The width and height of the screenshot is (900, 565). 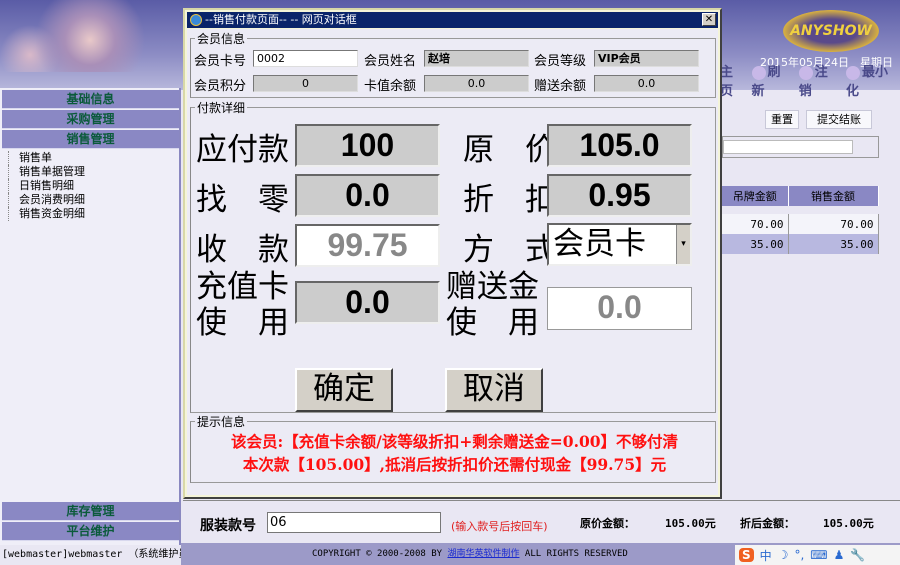 I want to click on close-button: ✕, so click(x=709, y=19).